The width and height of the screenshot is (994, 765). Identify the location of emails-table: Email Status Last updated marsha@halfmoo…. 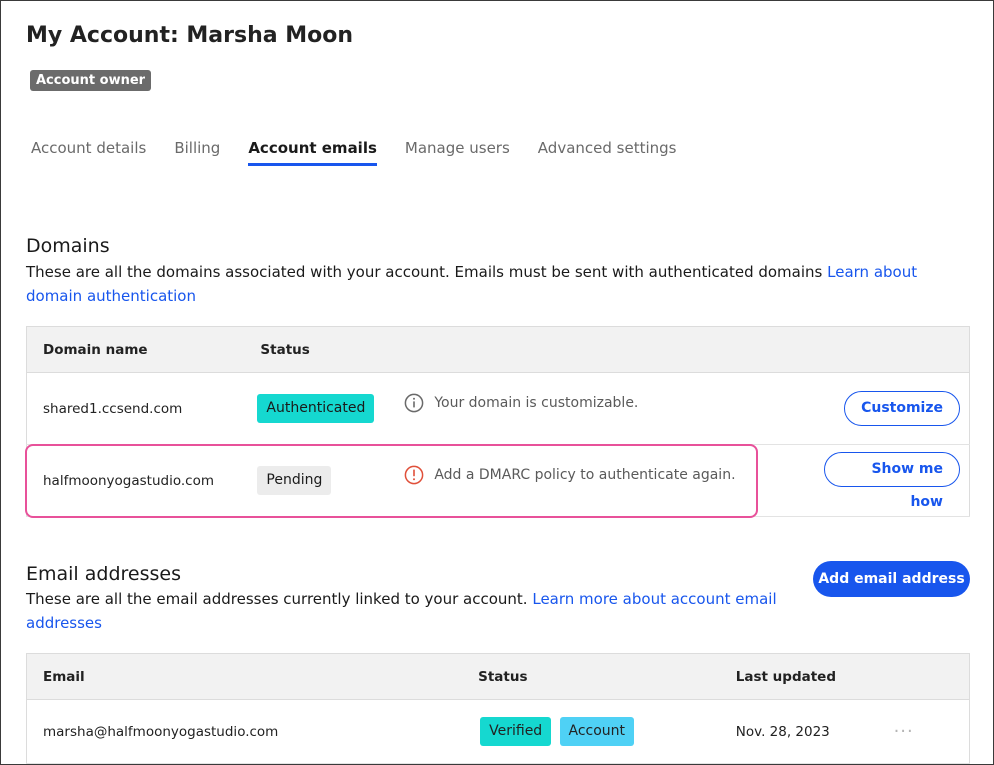
(498, 708).